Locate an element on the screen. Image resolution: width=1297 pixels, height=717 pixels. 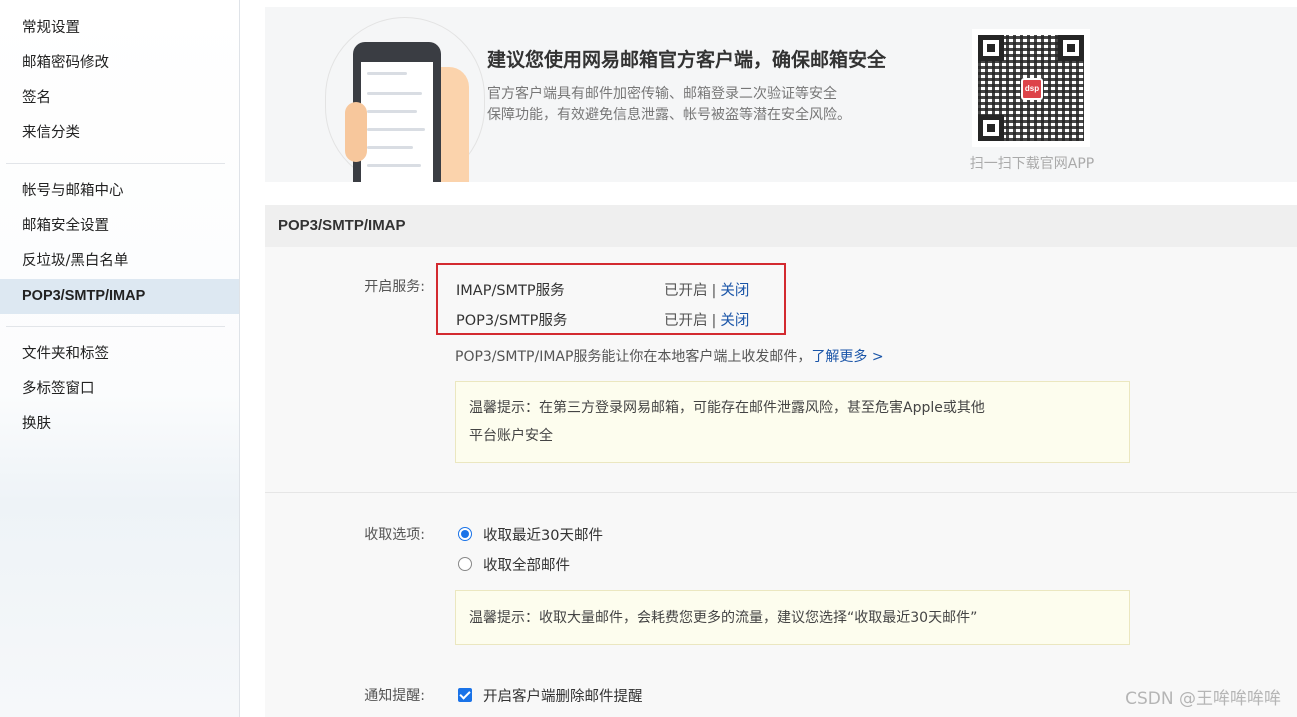
section-header: POP3/SMTP/IMAP is located at coordinates (781, 226).